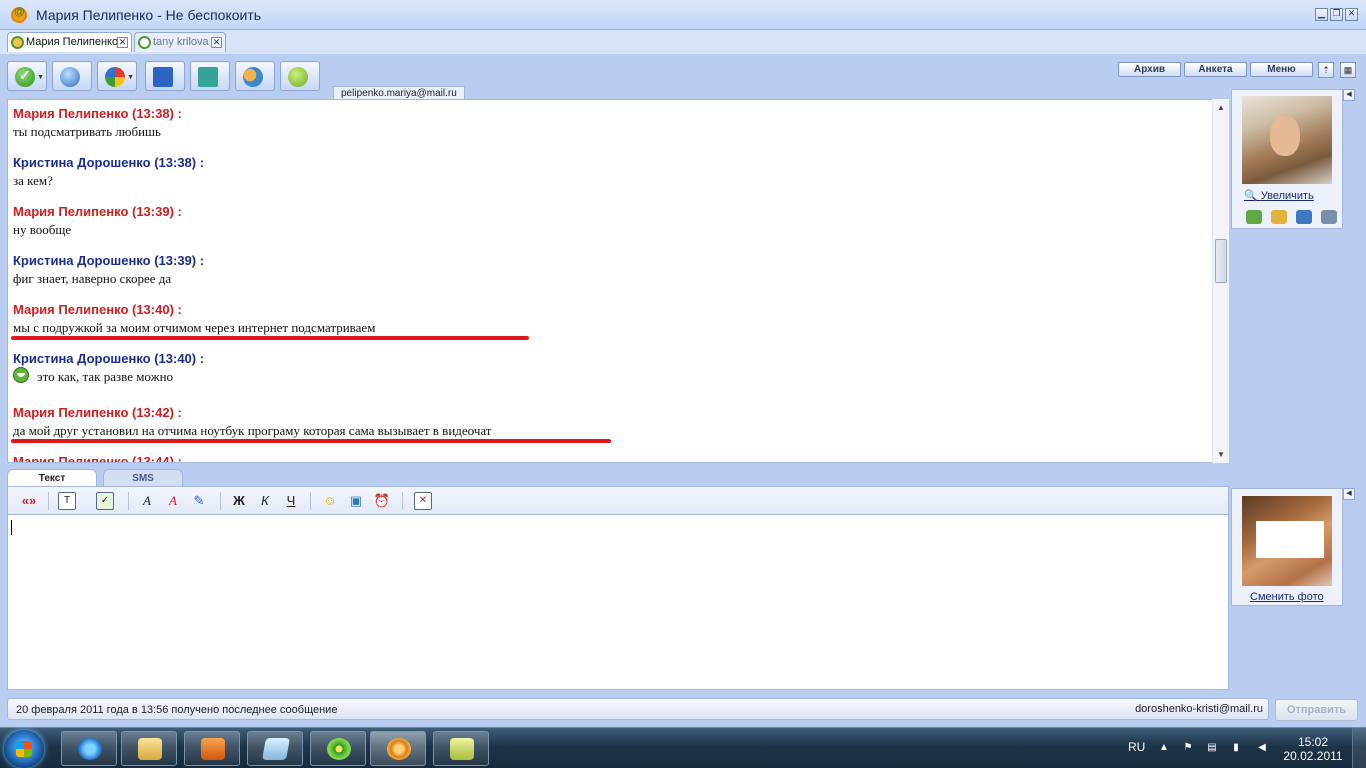  Describe the element at coordinates (165, 76) in the screenshot. I see `save-history-button` at that location.